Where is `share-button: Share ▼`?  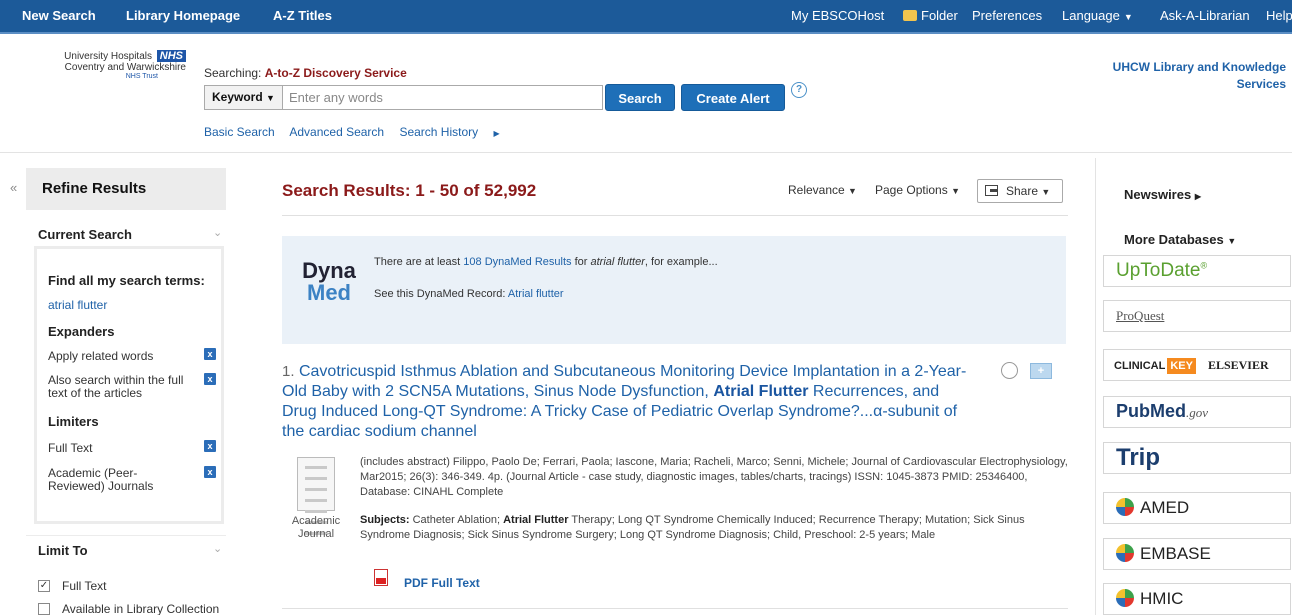
share-button: Share ▼ is located at coordinates (1020, 191).